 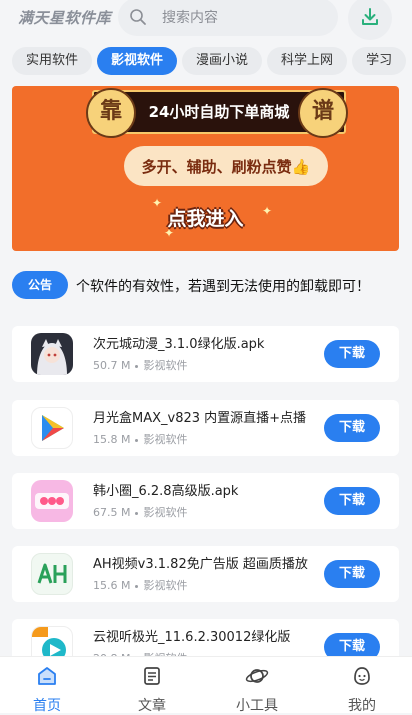 What do you see at coordinates (140, 365) in the screenshot?
I see `app-meta: 50.7 M 影视软件` at bounding box center [140, 365].